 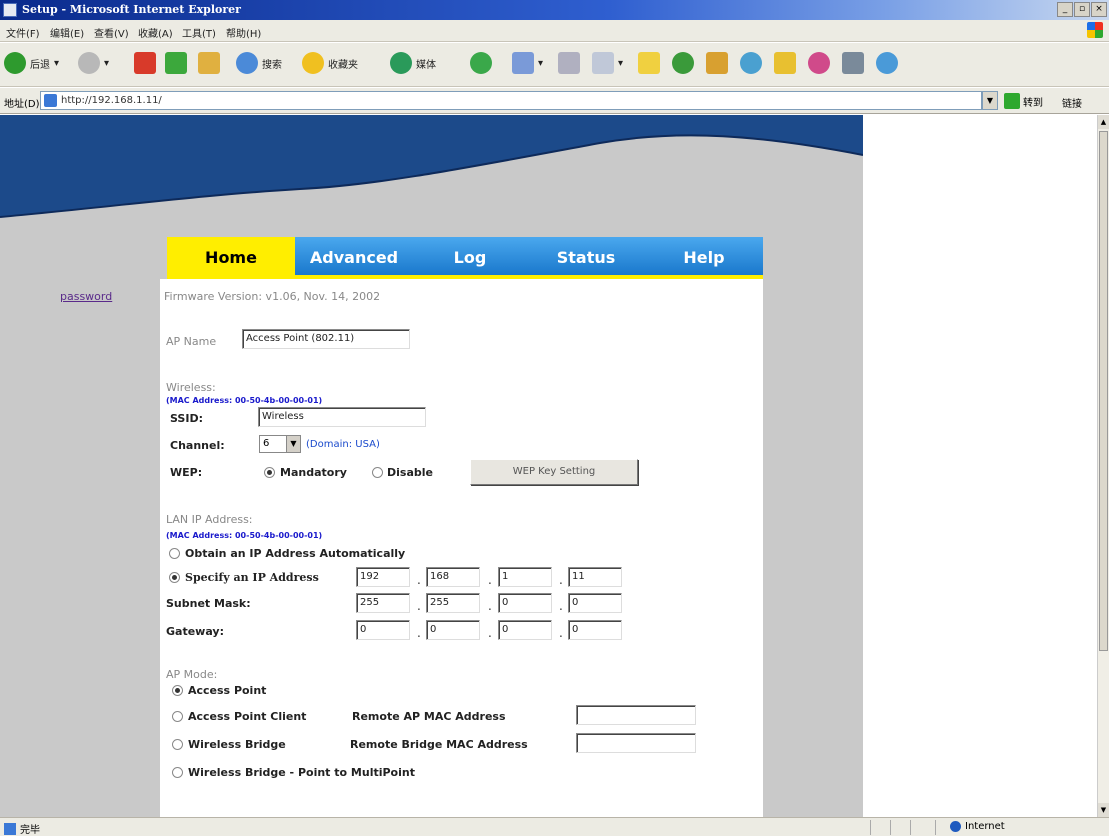 I want to click on wireless-heading: Wireless:, so click(x=191, y=387).